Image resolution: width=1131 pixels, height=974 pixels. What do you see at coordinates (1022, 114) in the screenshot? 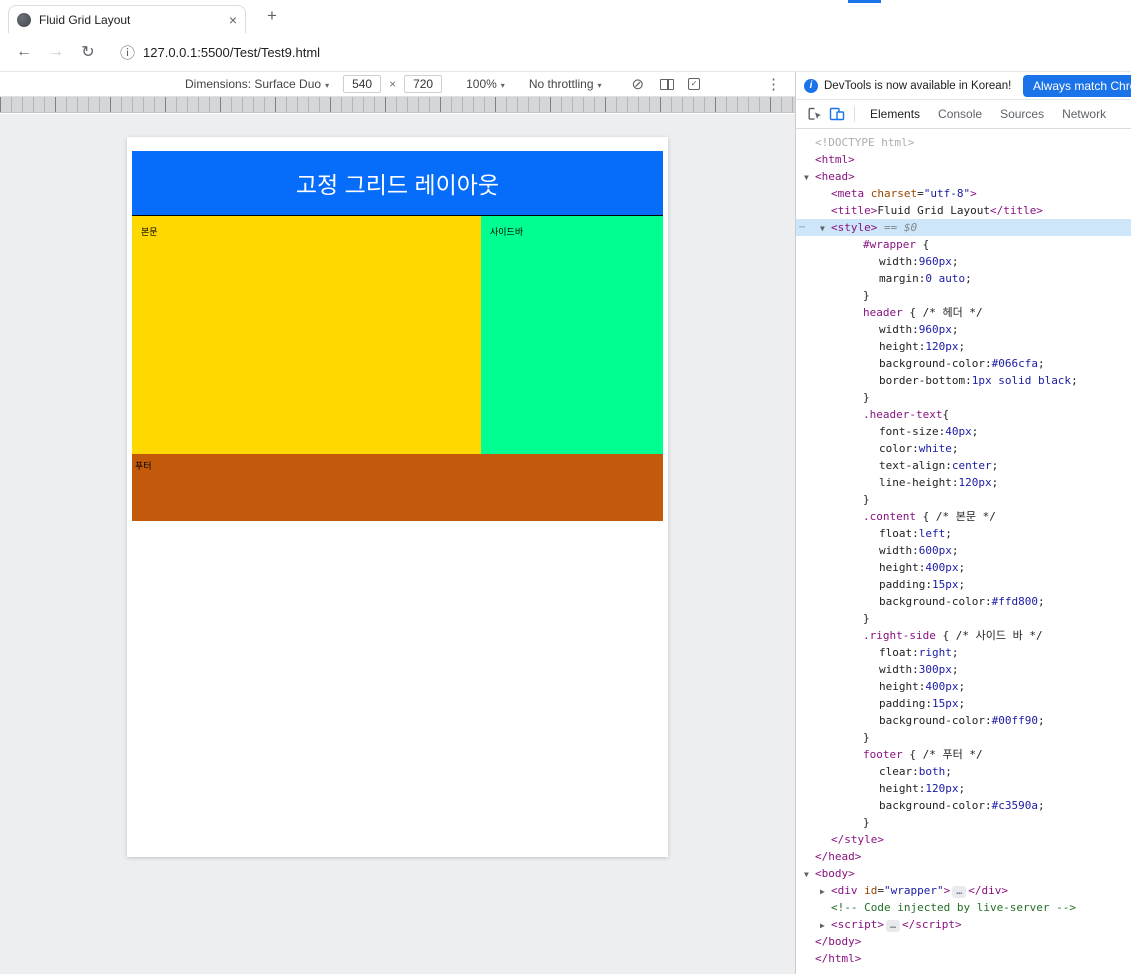
I see `tab-sources: Sources` at bounding box center [1022, 114].